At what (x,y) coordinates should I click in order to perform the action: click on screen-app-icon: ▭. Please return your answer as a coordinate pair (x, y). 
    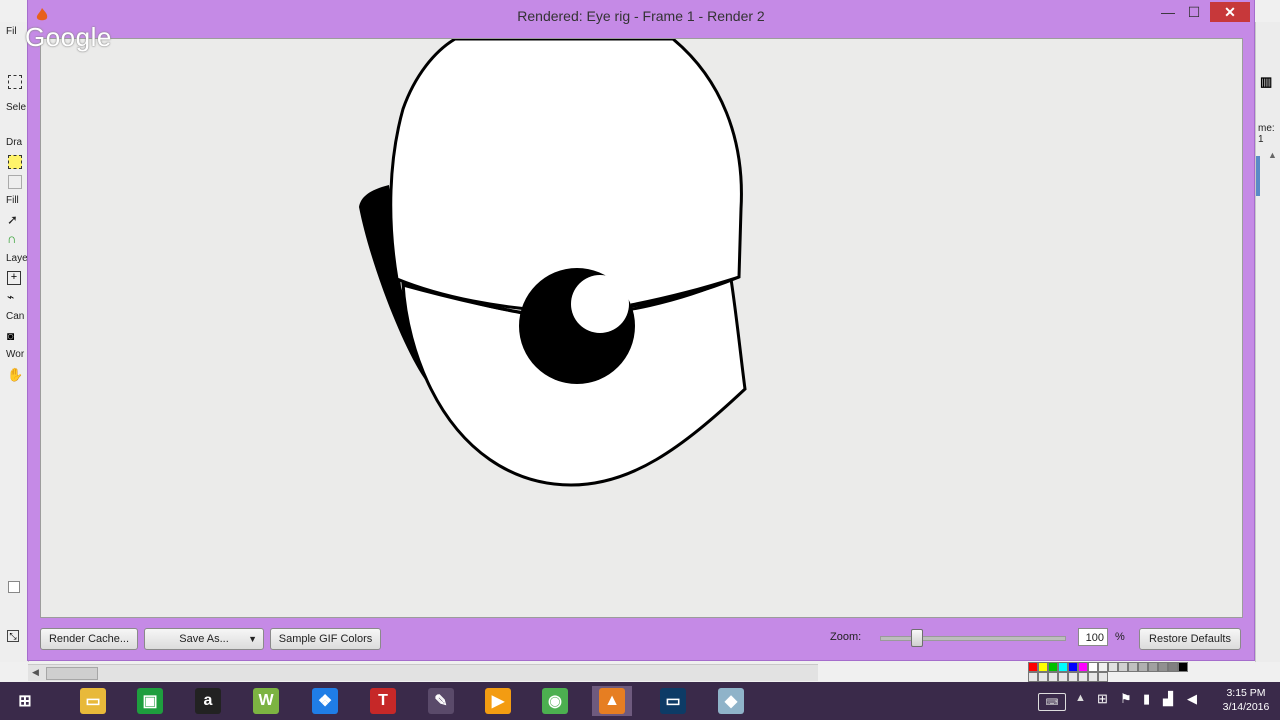
    Looking at the image, I should click on (673, 701).